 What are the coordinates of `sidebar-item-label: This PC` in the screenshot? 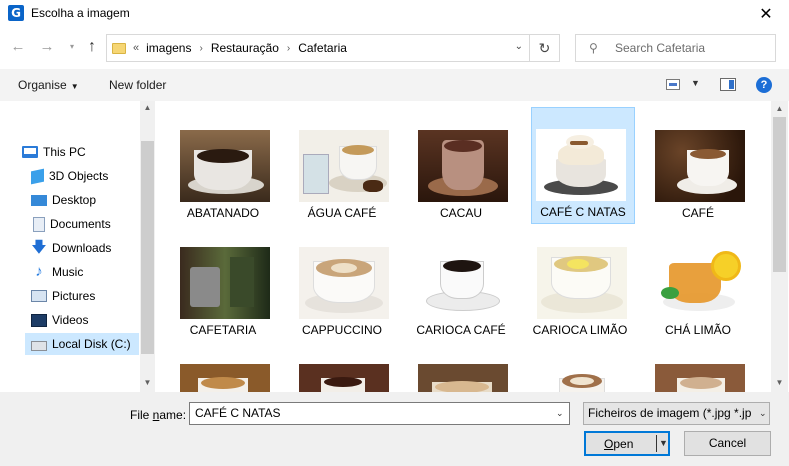 It's located at (64, 152).